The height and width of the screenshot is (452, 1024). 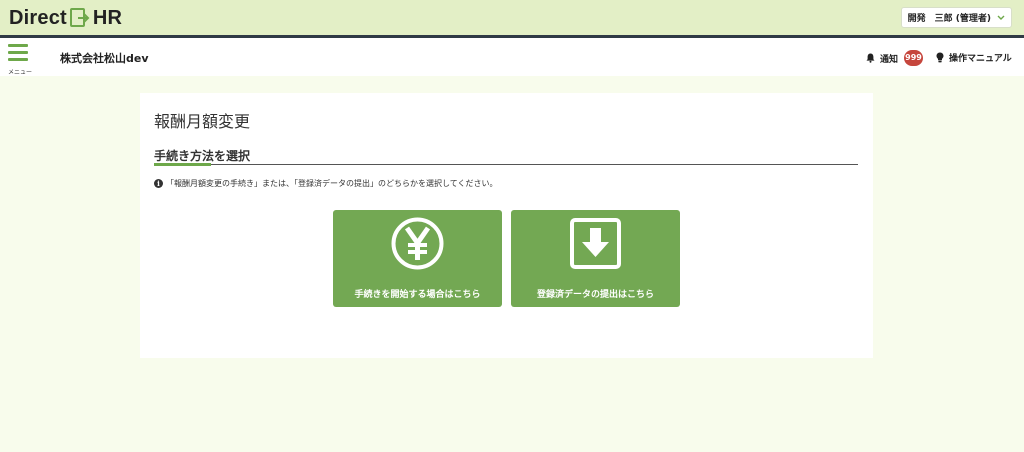 I want to click on logo-icon, so click(x=79, y=17).